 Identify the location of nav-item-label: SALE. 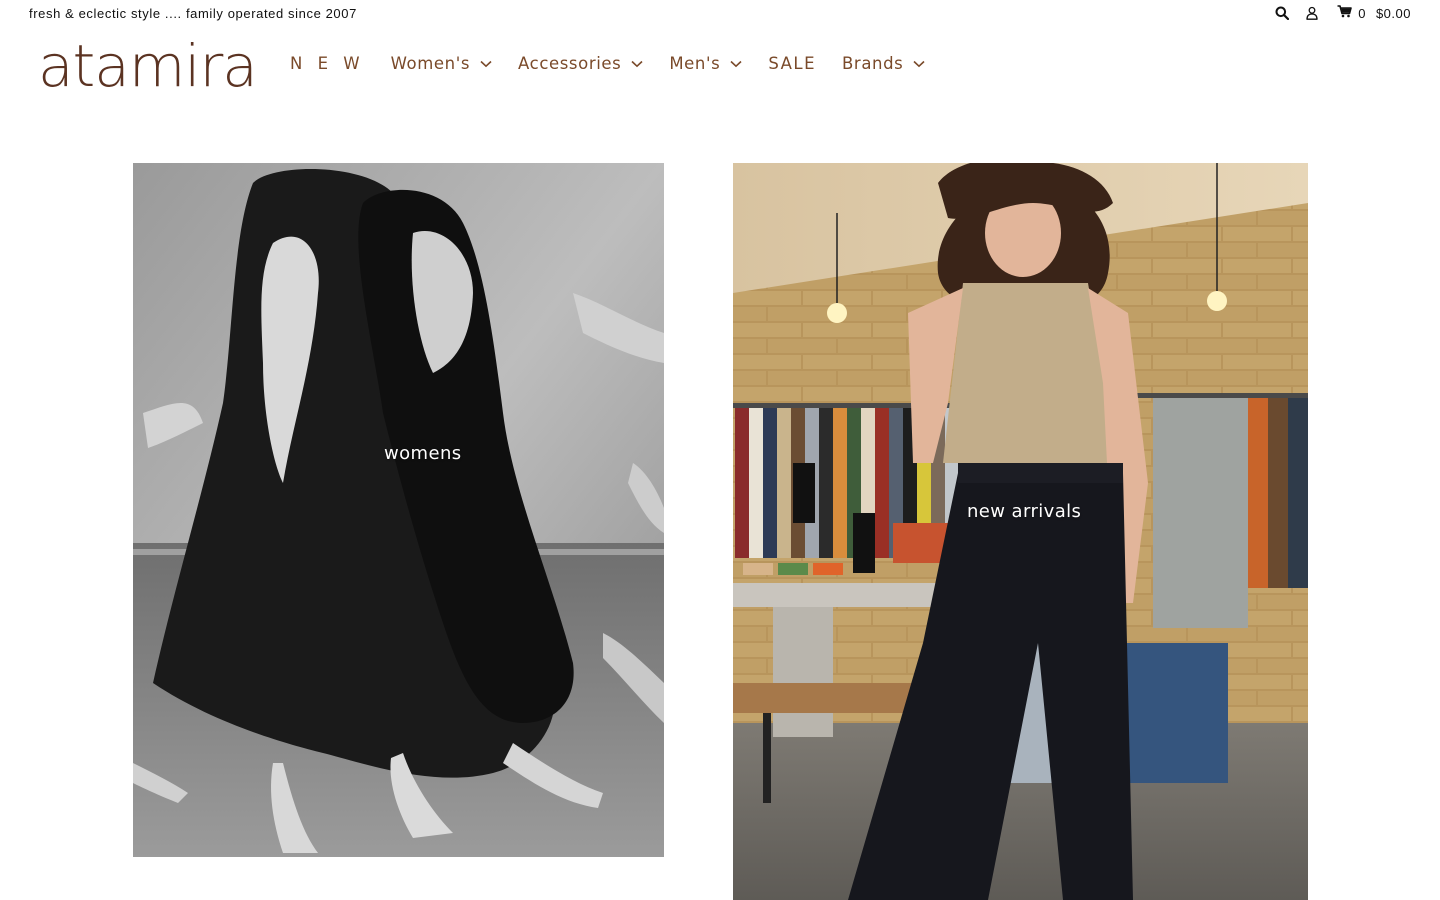
(792, 63).